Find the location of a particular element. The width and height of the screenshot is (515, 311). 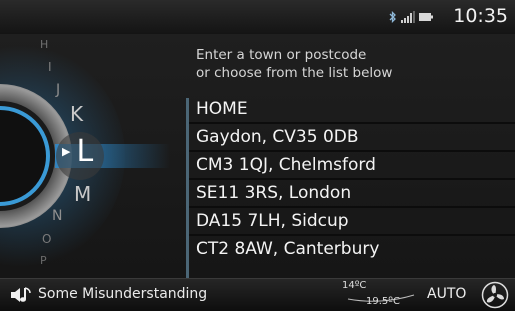

clock: 10:35 is located at coordinates (480, 16).